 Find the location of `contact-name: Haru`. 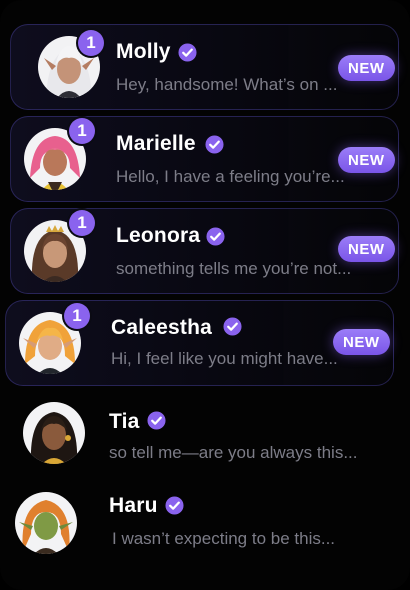

contact-name: Haru is located at coordinates (133, 505).